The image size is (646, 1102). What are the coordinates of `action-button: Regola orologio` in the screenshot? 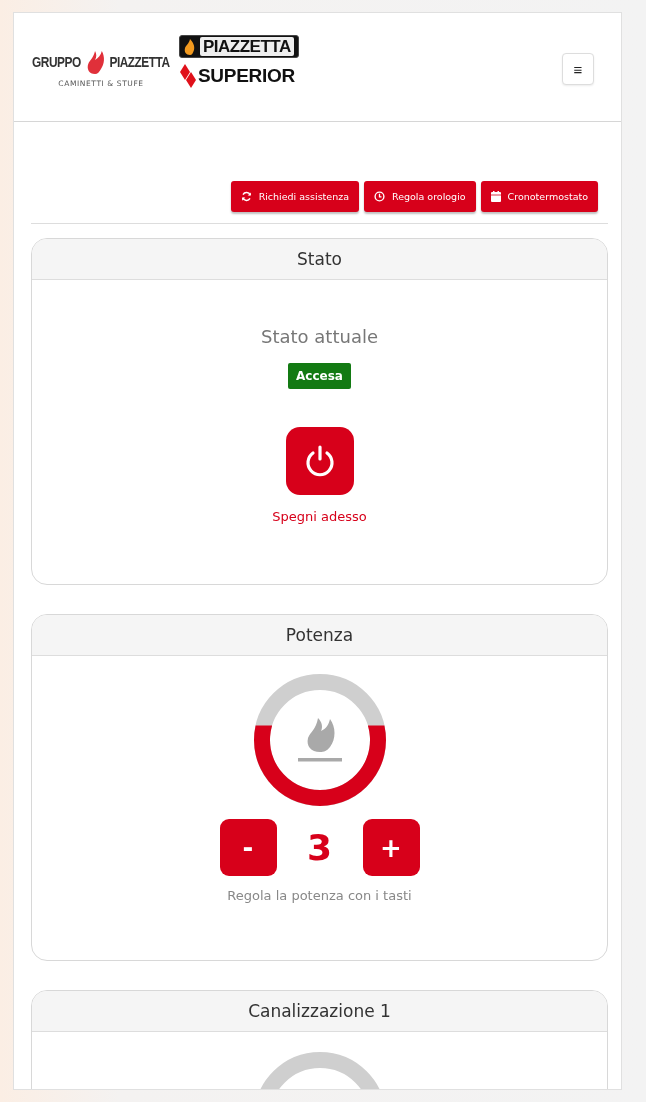 It's located at (420, 196).